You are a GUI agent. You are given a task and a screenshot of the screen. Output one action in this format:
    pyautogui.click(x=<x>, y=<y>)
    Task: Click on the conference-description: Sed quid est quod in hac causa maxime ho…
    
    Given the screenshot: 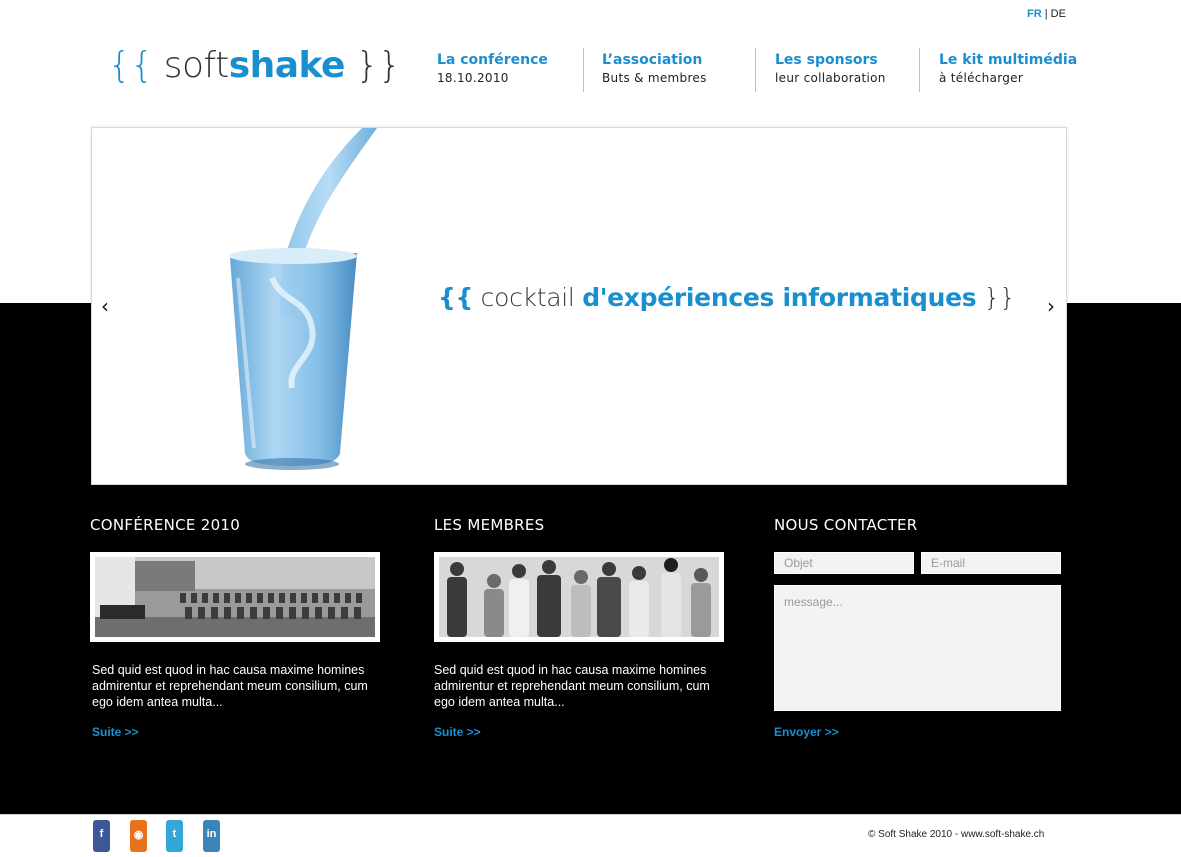 What is the action you would take?
    pyautogui.click(x=230, y=686)
    